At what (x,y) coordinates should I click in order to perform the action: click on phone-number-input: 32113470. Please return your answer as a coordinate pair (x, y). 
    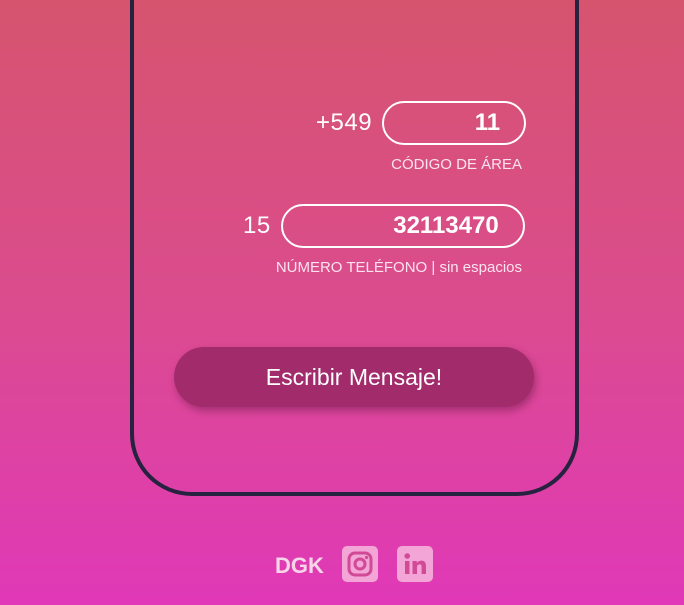
    Looking at the image, I should click on (402, 226).